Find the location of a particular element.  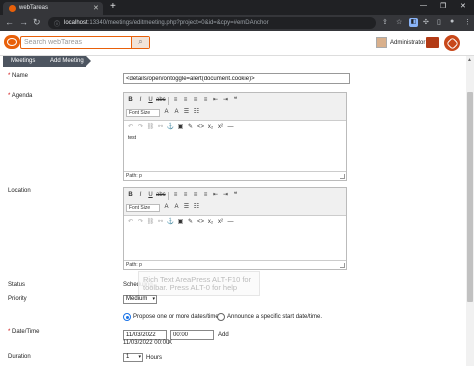

tab-close-icon: ✕ is located at coordinates (96, 8).